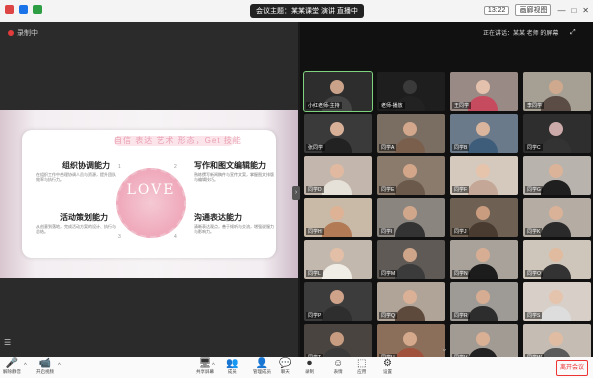  Describe the element at coordinates (534, 231) in the screenshot. I see `participant-name: 同学K` at that location.